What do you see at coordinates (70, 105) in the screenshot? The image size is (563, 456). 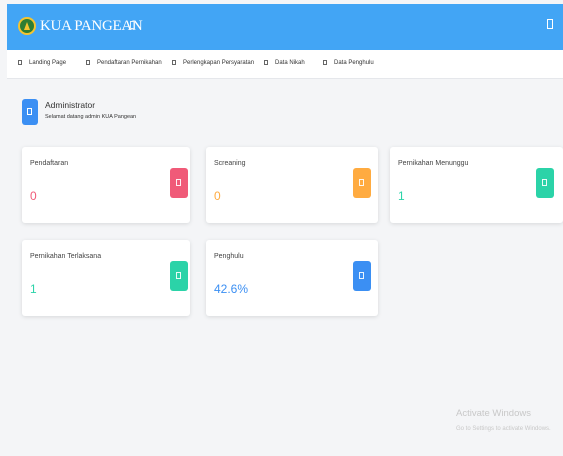 I see `profile-title: Administrator` at bounding box center [70, 105].